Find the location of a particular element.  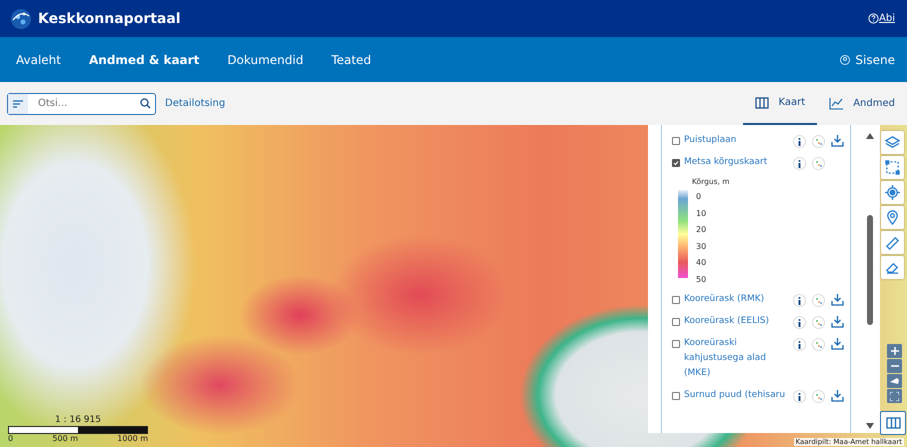

locate-icon is located at coordinates (892, 192).